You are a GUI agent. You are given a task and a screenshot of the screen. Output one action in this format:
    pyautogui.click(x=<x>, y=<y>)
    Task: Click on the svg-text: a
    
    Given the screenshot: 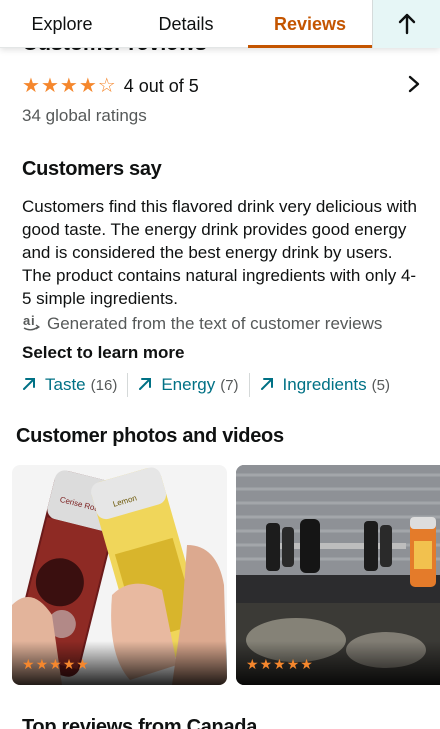 What is the action you would take?
    pyautogui.click(x=27, y=320)
    